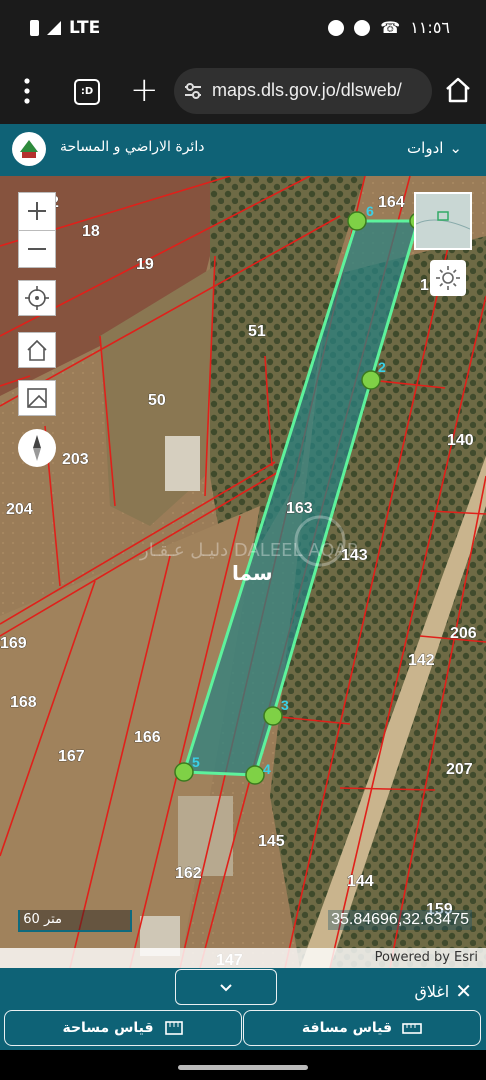 Image resolution: width=486 pixels, height=1080 pixels. I want to click on parcel-label: 203, so click(75, 459).